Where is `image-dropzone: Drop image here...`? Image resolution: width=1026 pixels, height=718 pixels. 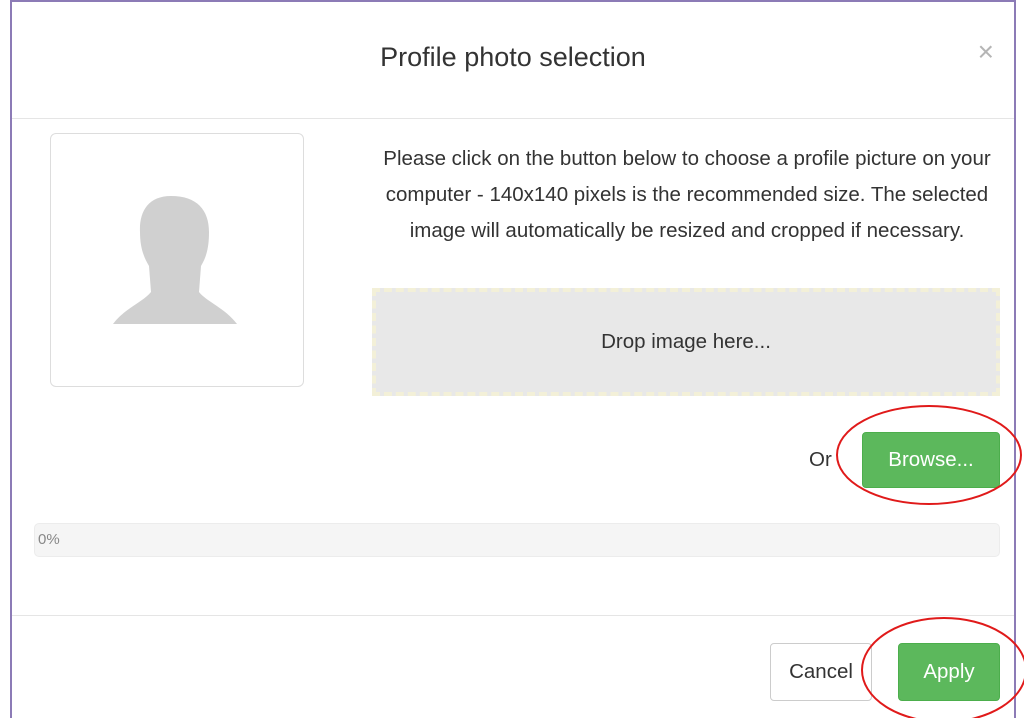 image-dropzone: Drop image here... is located at coordinates (686, 342).